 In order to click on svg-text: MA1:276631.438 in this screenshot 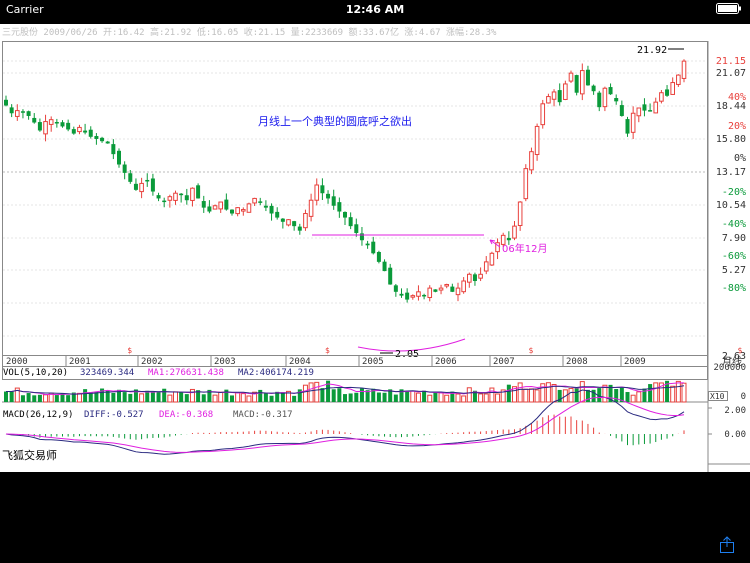, I will do `click(186, 373)`.